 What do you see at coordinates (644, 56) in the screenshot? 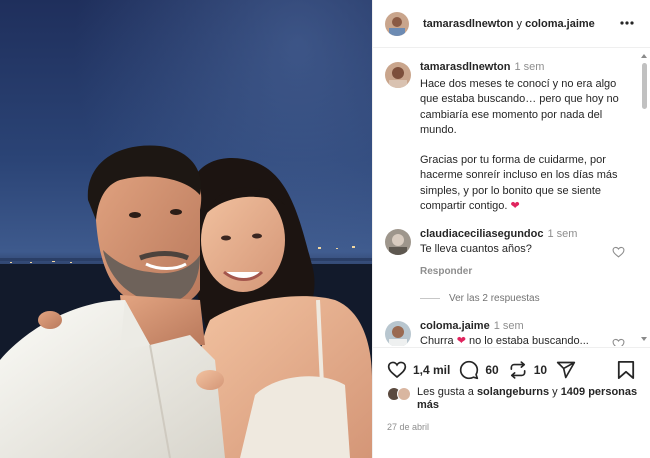
I see `scroll-up-arrow` at bounding box center [644, 56].